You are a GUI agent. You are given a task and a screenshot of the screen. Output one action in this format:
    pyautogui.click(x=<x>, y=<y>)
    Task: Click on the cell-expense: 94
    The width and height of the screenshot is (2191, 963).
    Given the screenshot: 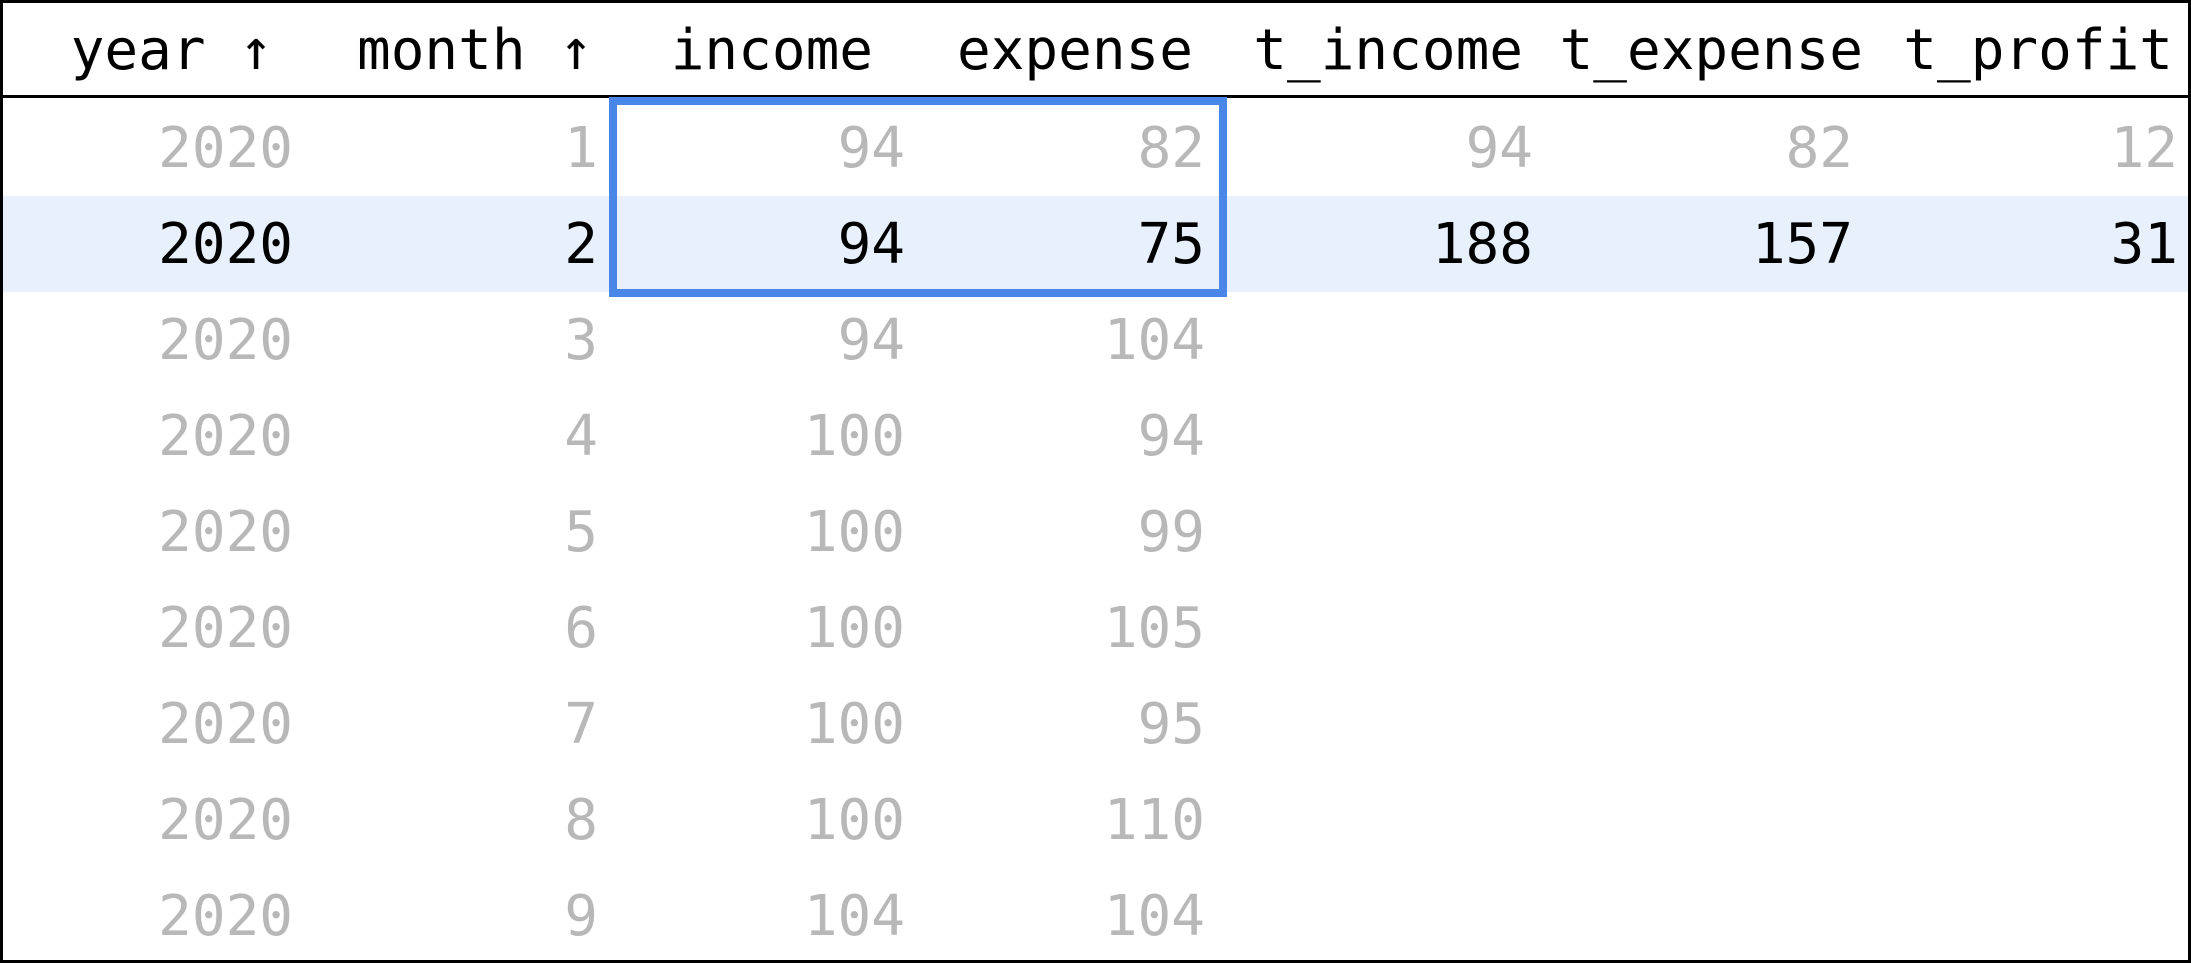 What is the action you would take?
    pyautogui.click(x=1054, y=436)
    